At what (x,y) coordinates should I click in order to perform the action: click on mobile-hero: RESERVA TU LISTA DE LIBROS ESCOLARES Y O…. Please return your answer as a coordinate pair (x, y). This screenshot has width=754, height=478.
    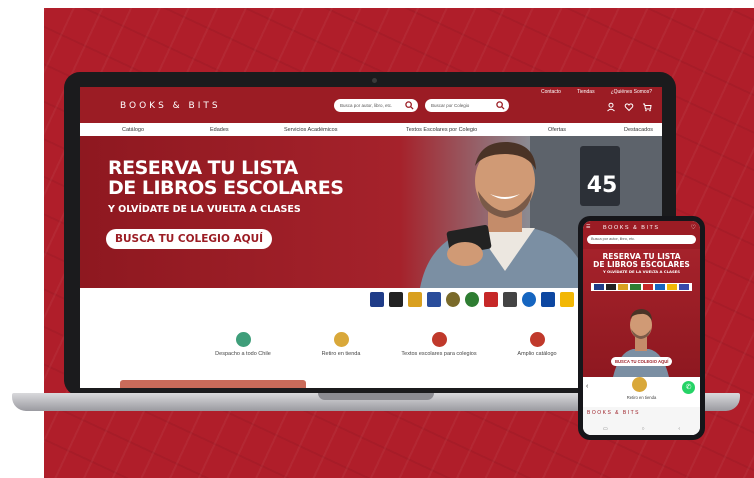
    Looking at the image, I should click on (641, 313).